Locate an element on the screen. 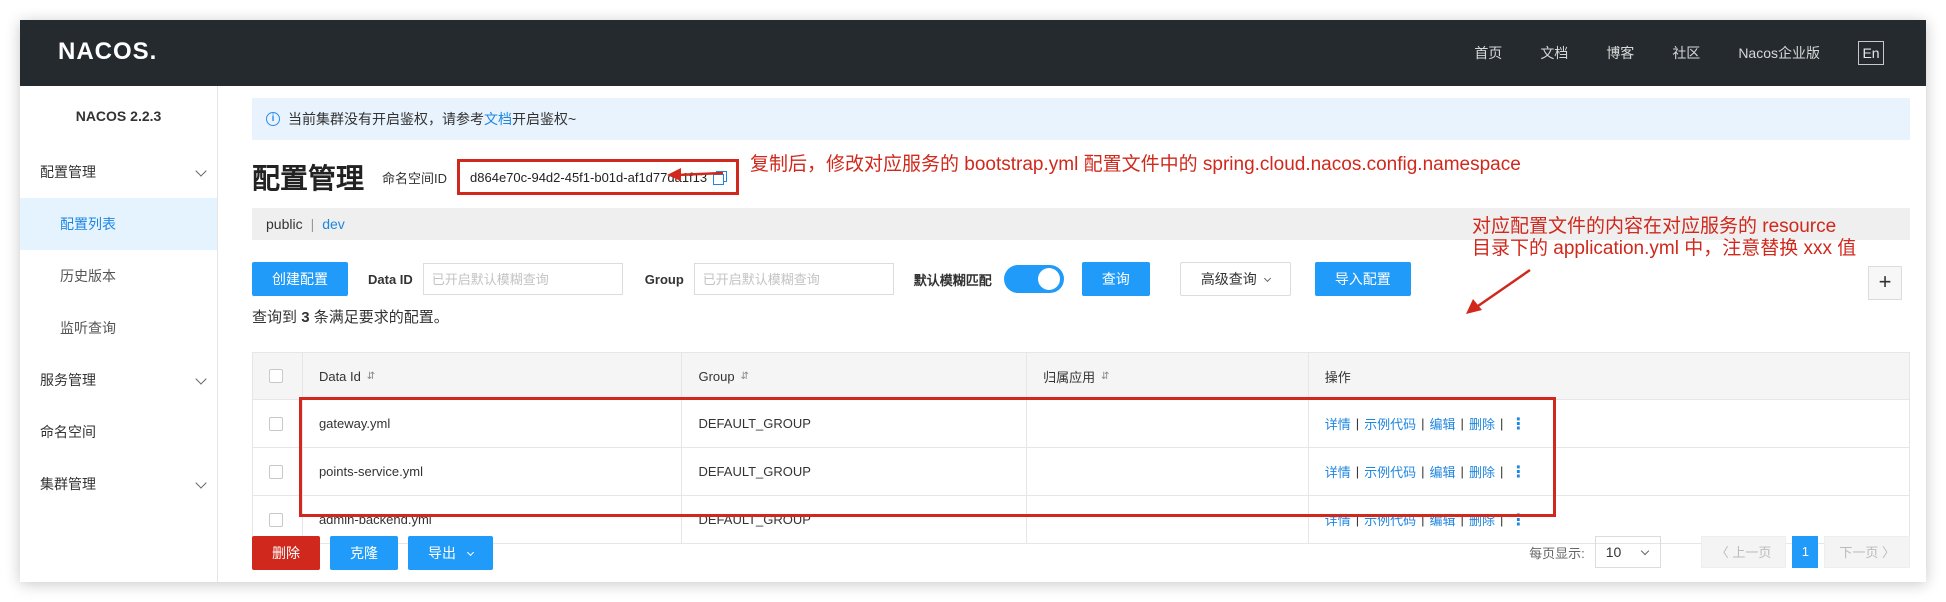 Image resolution: width=1946 pixels, height=602 pixels. select-all-checkbox is located at coordinates (276, 376).